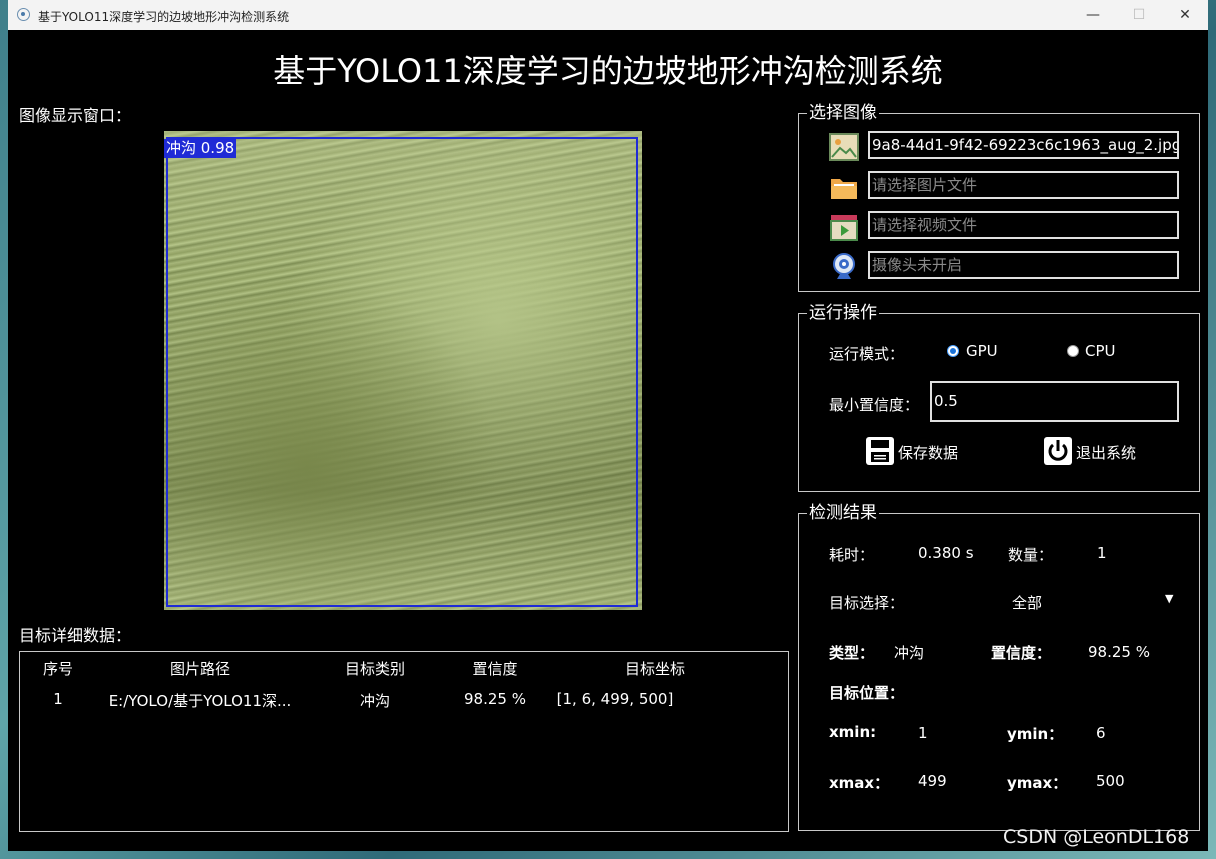 This screenshot has width=1216, height=859. Describe the element at coordinates (1185, 15) in the screenshot. I see `close-button: ✕` at that location.